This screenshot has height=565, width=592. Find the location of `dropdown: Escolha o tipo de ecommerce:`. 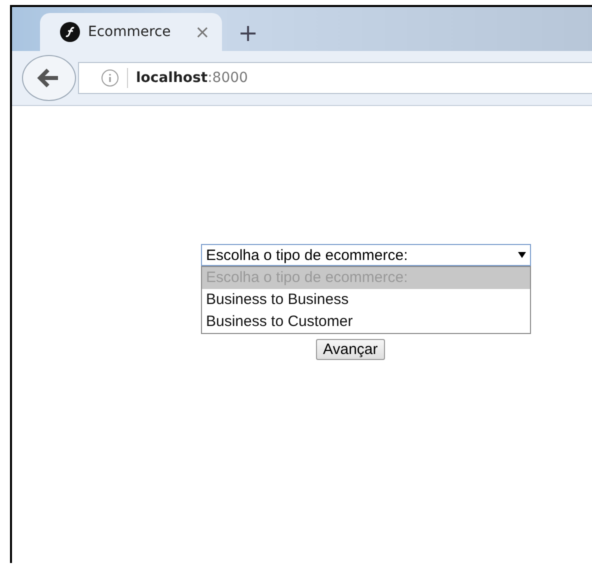

dropdown: Escolha o tipo de ecommerce: is located at coordinates (366, 255).